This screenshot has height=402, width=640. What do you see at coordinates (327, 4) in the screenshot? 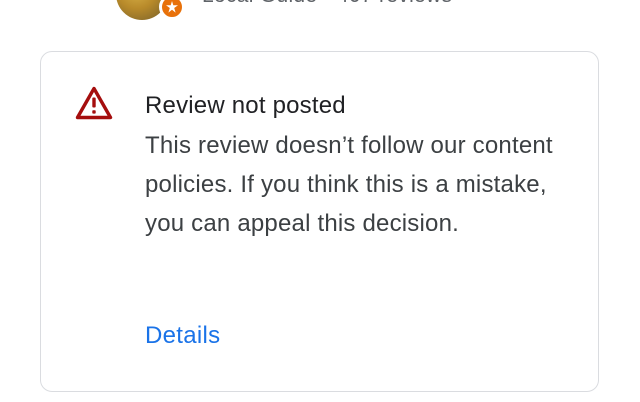
I see `reviewer-meta: Local Guide · 407 reviews` at bounding box center [327, 4].